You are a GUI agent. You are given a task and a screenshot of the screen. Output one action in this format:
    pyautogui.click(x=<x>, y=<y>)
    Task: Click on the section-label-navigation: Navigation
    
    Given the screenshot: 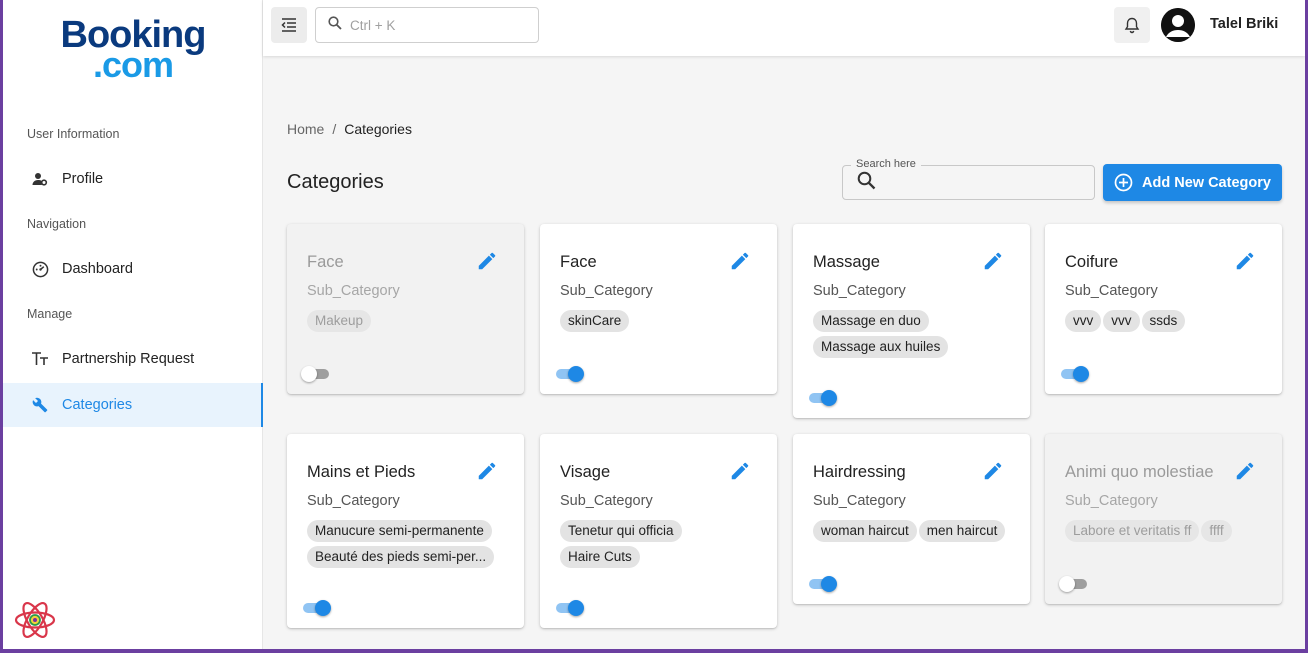 What is the action you would take?
    pyautogui.click(x=57, y=224)
    